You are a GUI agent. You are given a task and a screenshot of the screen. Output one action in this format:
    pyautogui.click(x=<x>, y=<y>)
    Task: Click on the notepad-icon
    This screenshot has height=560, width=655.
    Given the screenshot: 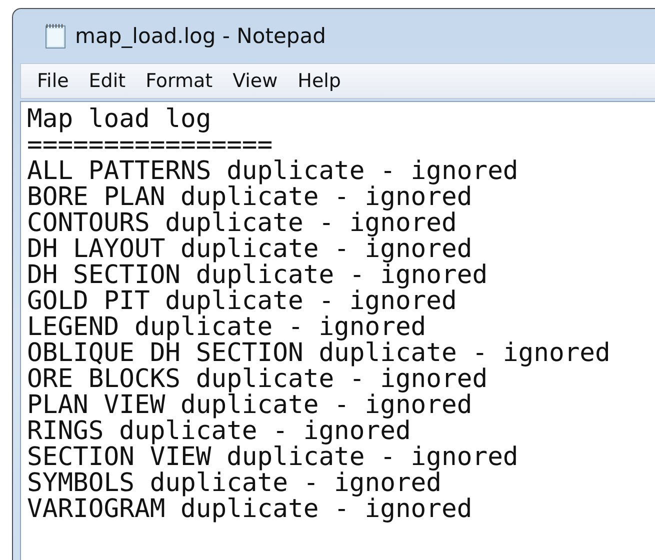 What is the action you would take?
    pyautogui.click(x=56, y=36)
    